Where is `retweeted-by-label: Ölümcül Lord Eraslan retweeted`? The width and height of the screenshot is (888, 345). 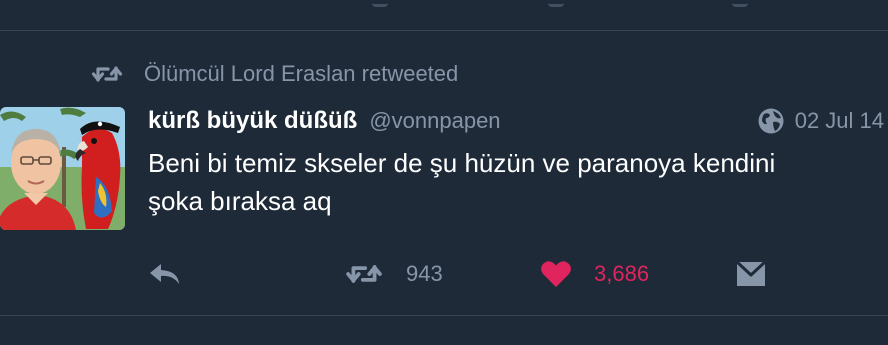 retweeted-by-label: Ölümcül Lord Eraslan retweeted is located at coordinates (301, 74).